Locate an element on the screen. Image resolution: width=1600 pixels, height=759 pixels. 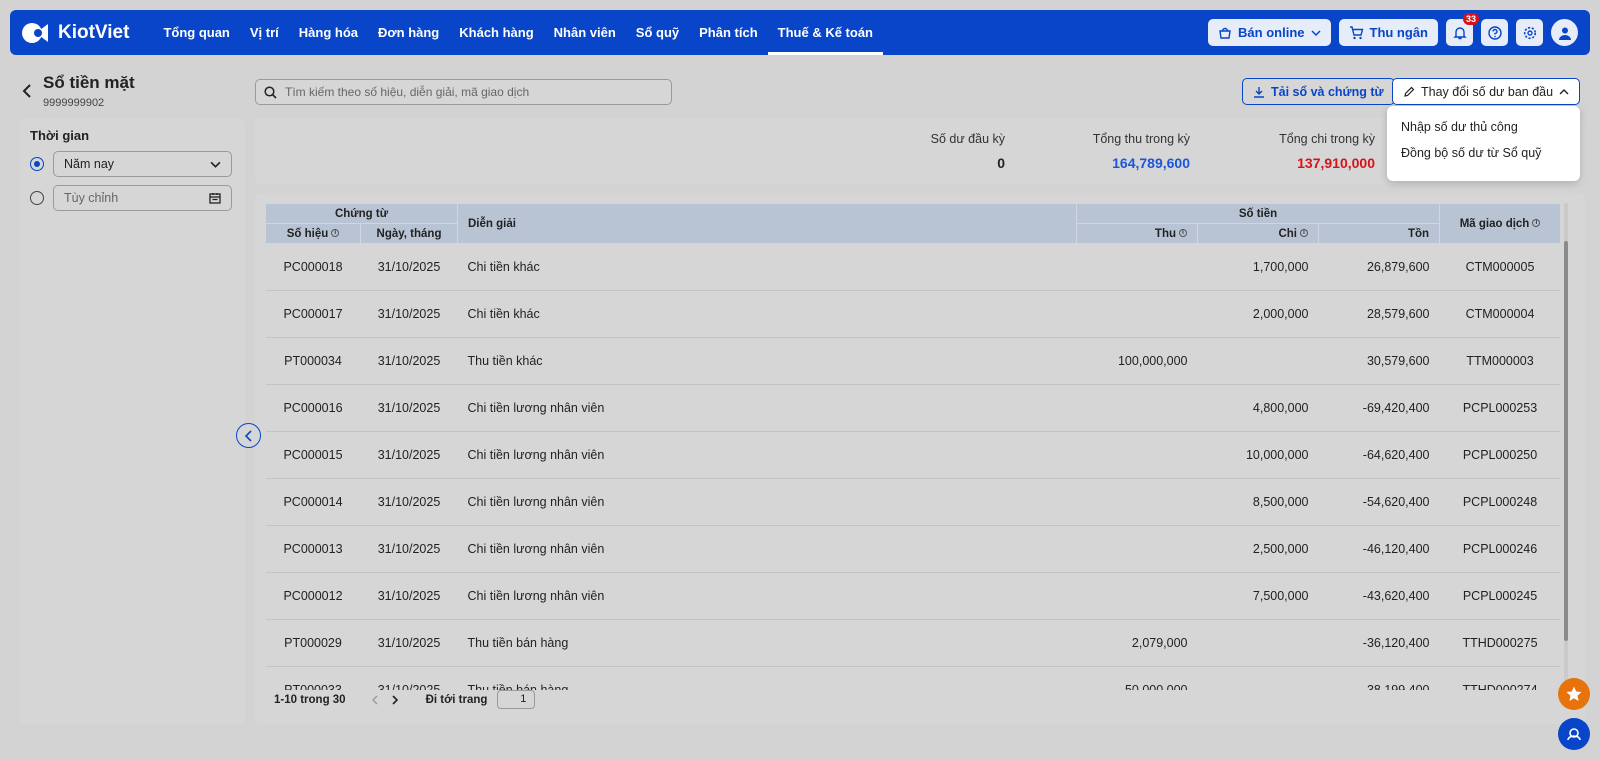
header-so-tien: Số tiền is located at coordinates (1258, 213).